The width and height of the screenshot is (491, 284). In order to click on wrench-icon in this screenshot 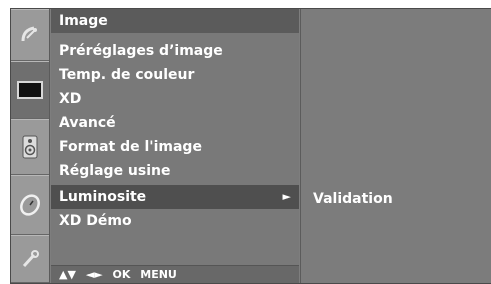, I will do `click(30, 259)`.